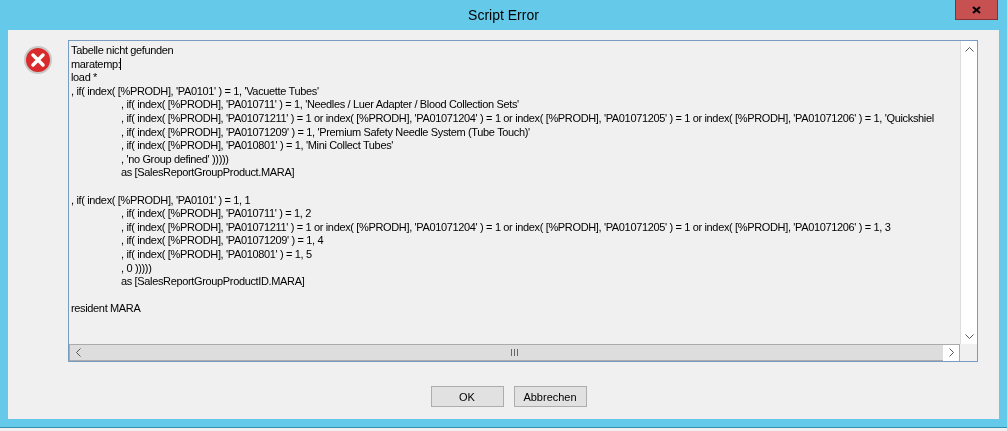 The width and height of the screenshot is (1007, 431). What do you see at coordinates (78, 352) in the screenshot?
I see `scroll-left-icon` at bounding box center [78, 352].